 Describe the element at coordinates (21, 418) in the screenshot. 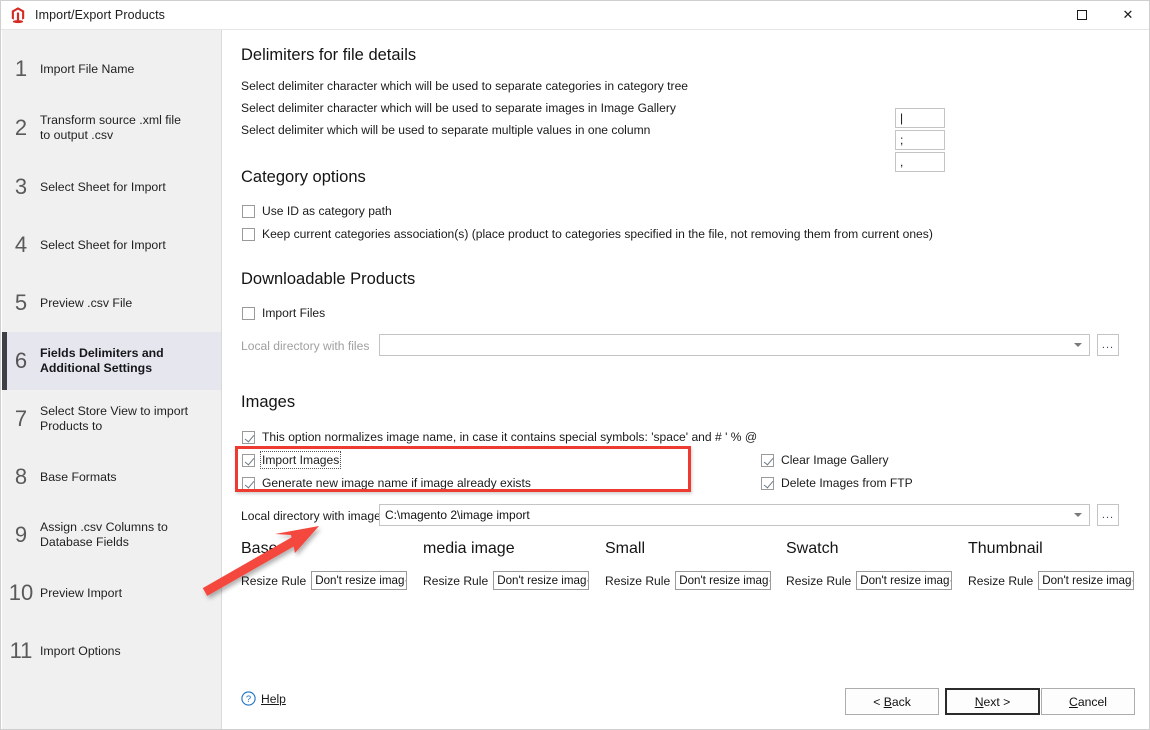

I see `step-number: 7` at that location.